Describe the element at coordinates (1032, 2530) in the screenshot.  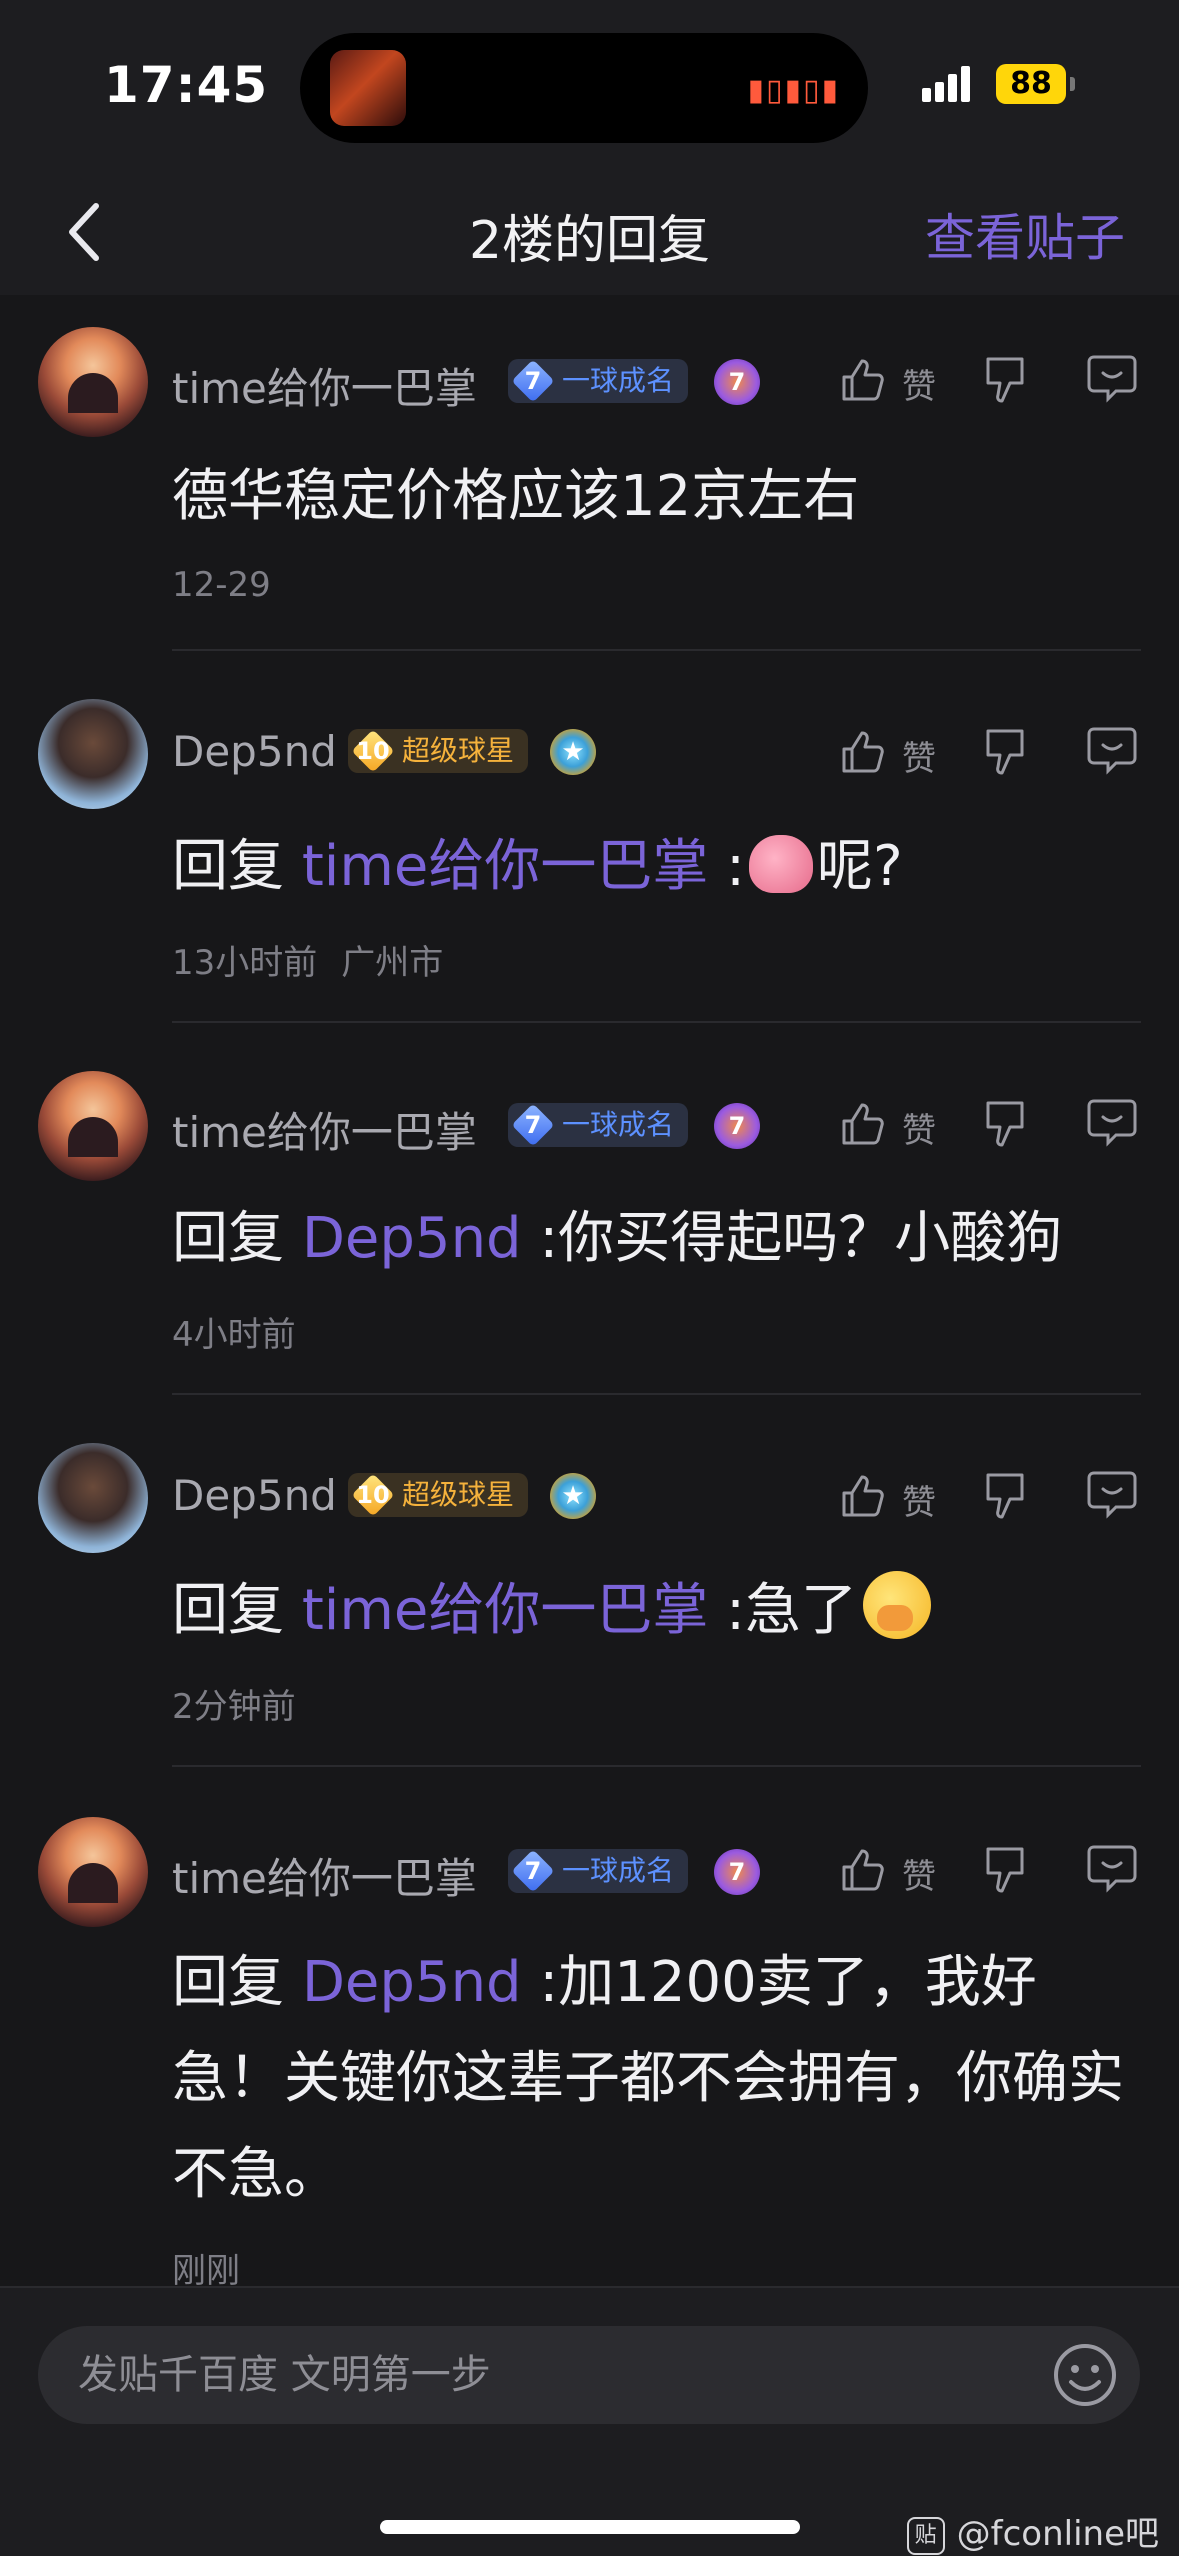
I see `watermark: 贴 @fconline吧` at that location.